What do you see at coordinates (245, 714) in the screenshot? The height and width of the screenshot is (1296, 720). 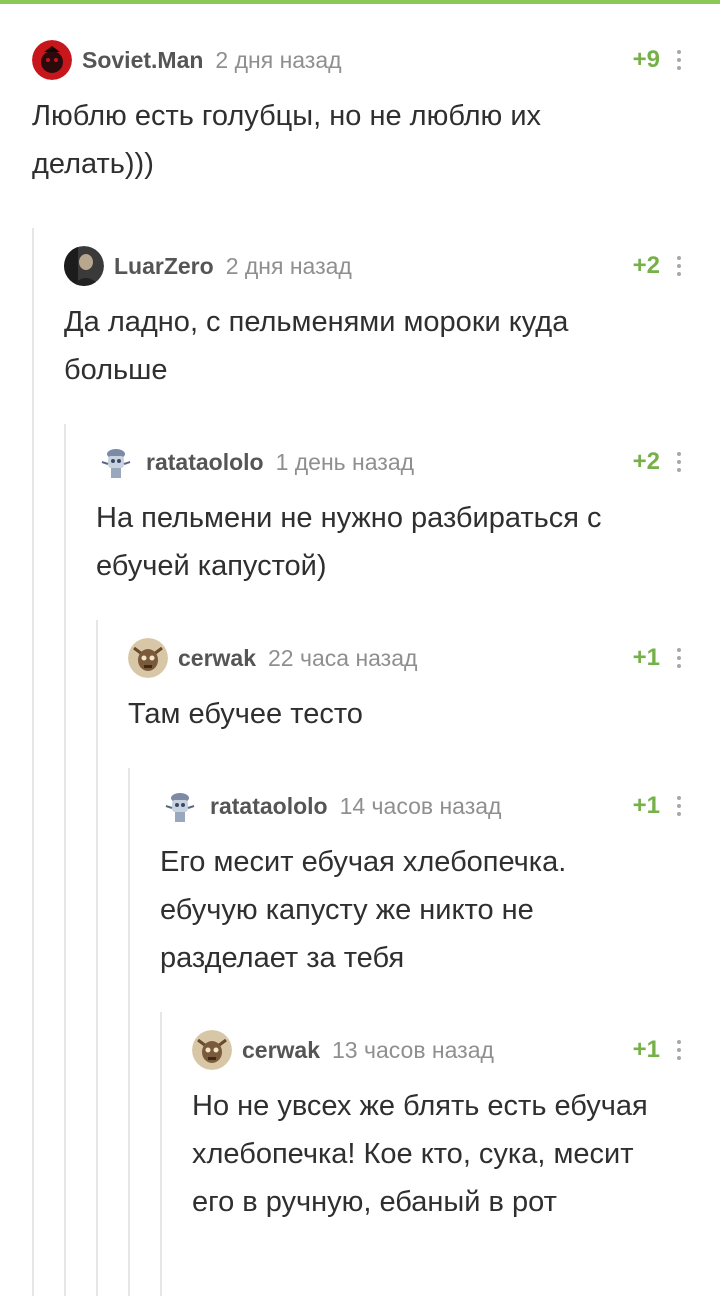 I see `comment-text: Там ебучее тесто` at bounding box center [245, 714].